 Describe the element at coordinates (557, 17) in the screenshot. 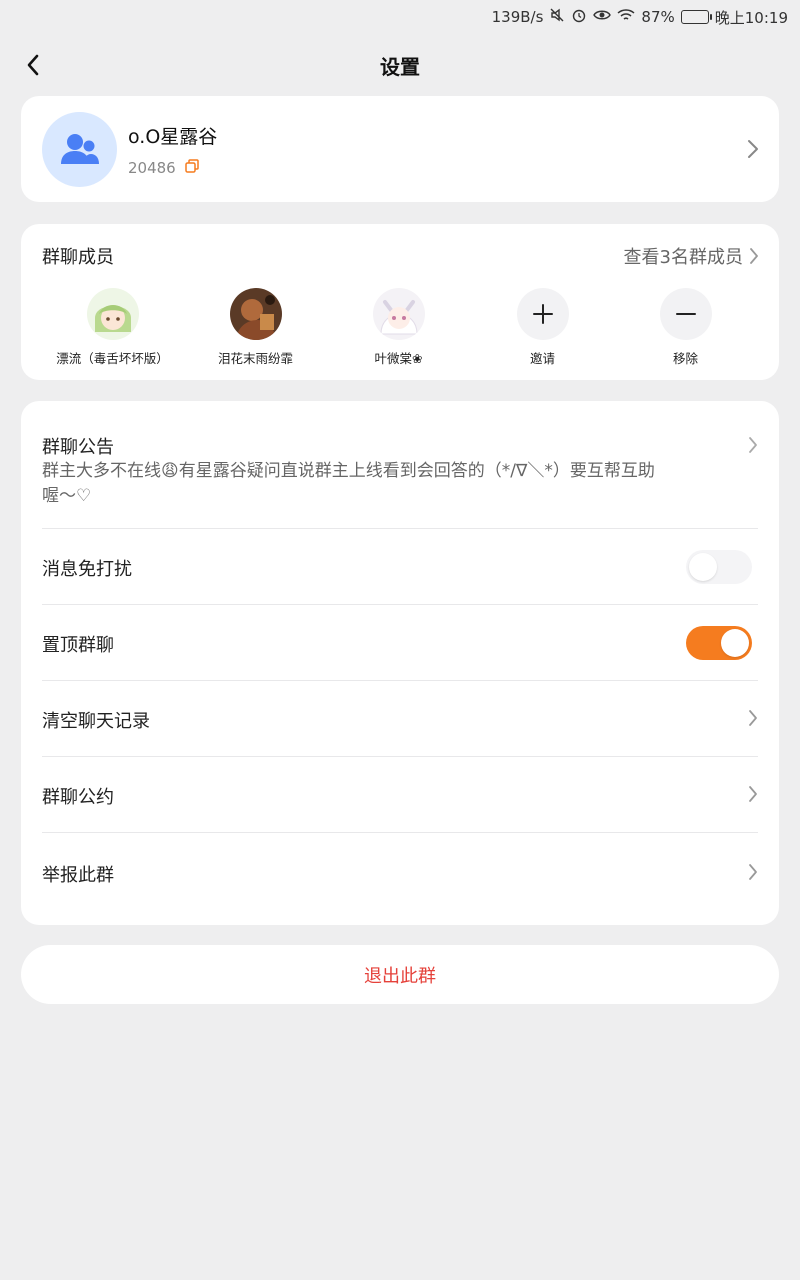

I see `mute-icon` at that location.